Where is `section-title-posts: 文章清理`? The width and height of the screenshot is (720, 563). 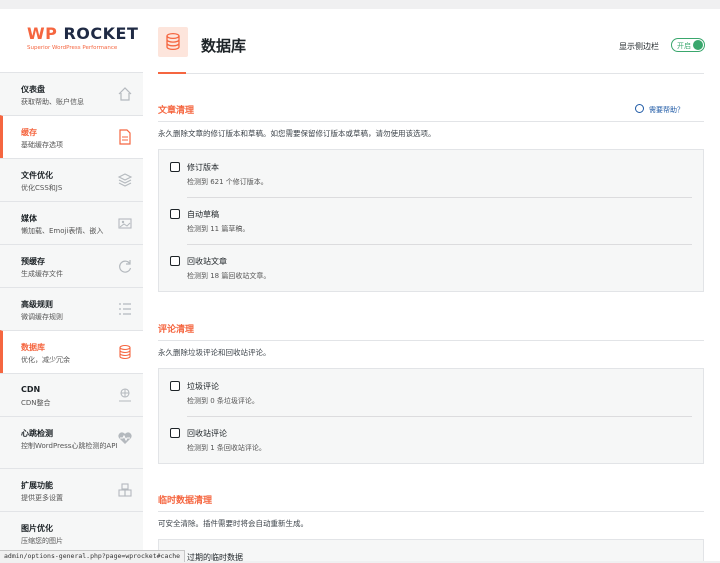 section-title-posts: 文章清理 is located at coordinates (176, 111).